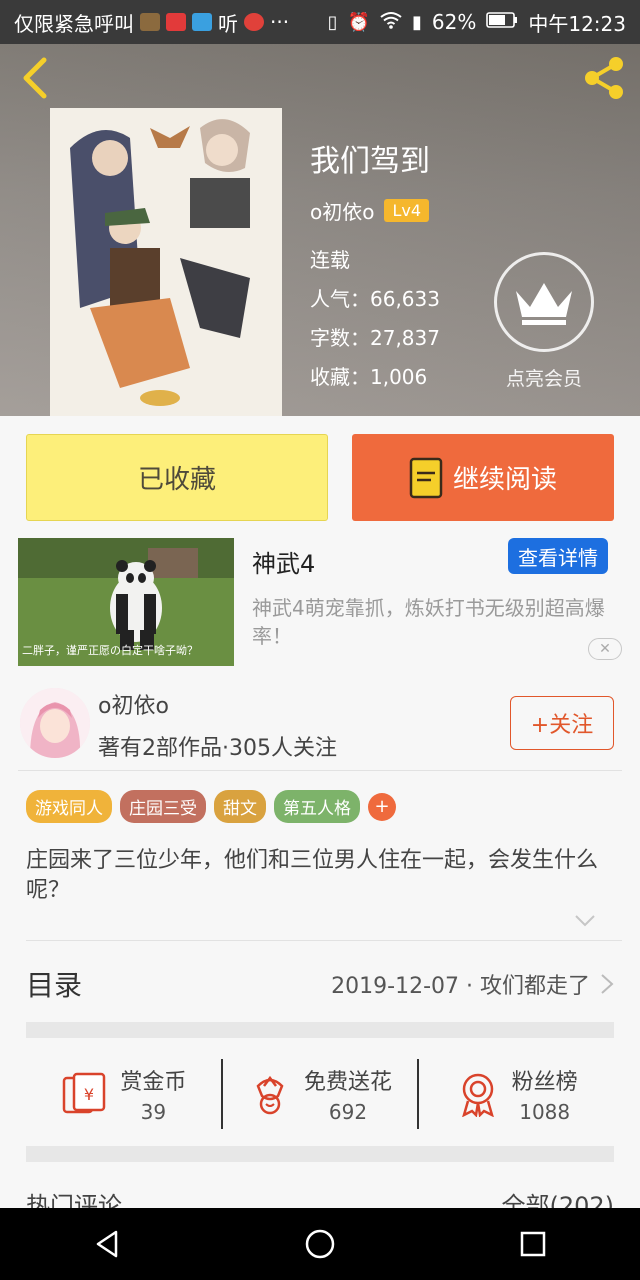  I want to click on fans-value: 1088, so click(545, 1112).